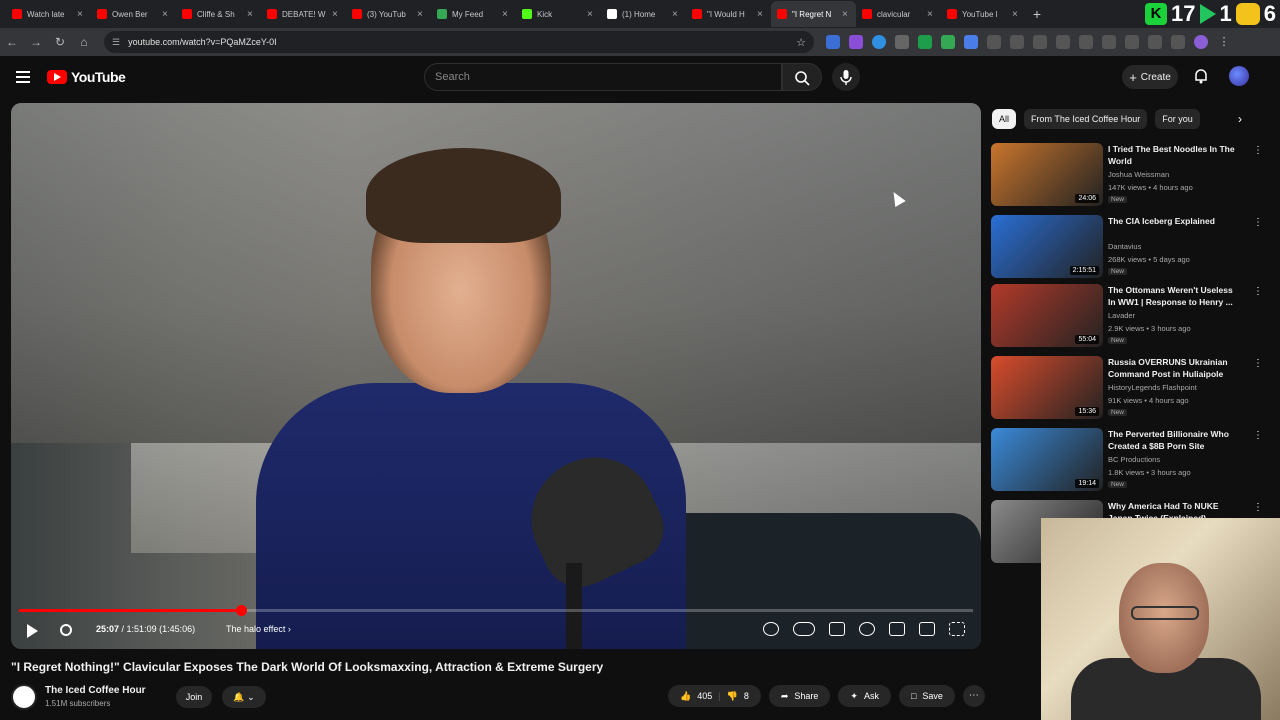 The width and height of the screenshot is (1280, 720). What do you see at coordinates (1047, 459) in the screenshot?
I see `video-thumbnail: 19:14` at bounding box center [1047, 459].